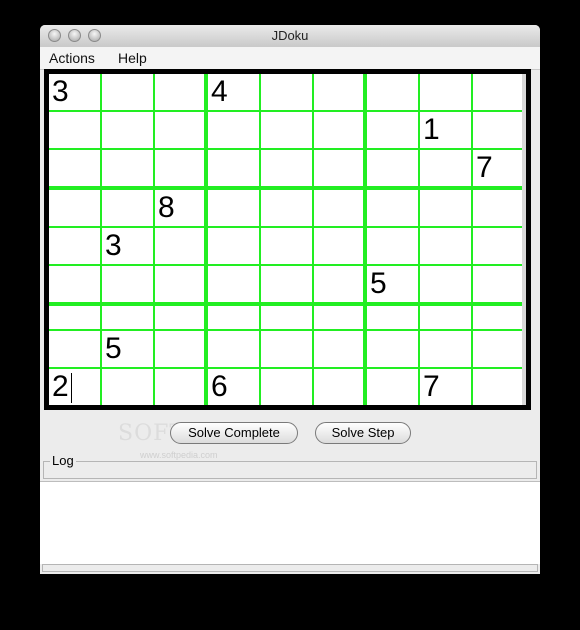 The image size is (580, 630). I want to click on sudoku-cell-r6-c4, so click(234, 286).